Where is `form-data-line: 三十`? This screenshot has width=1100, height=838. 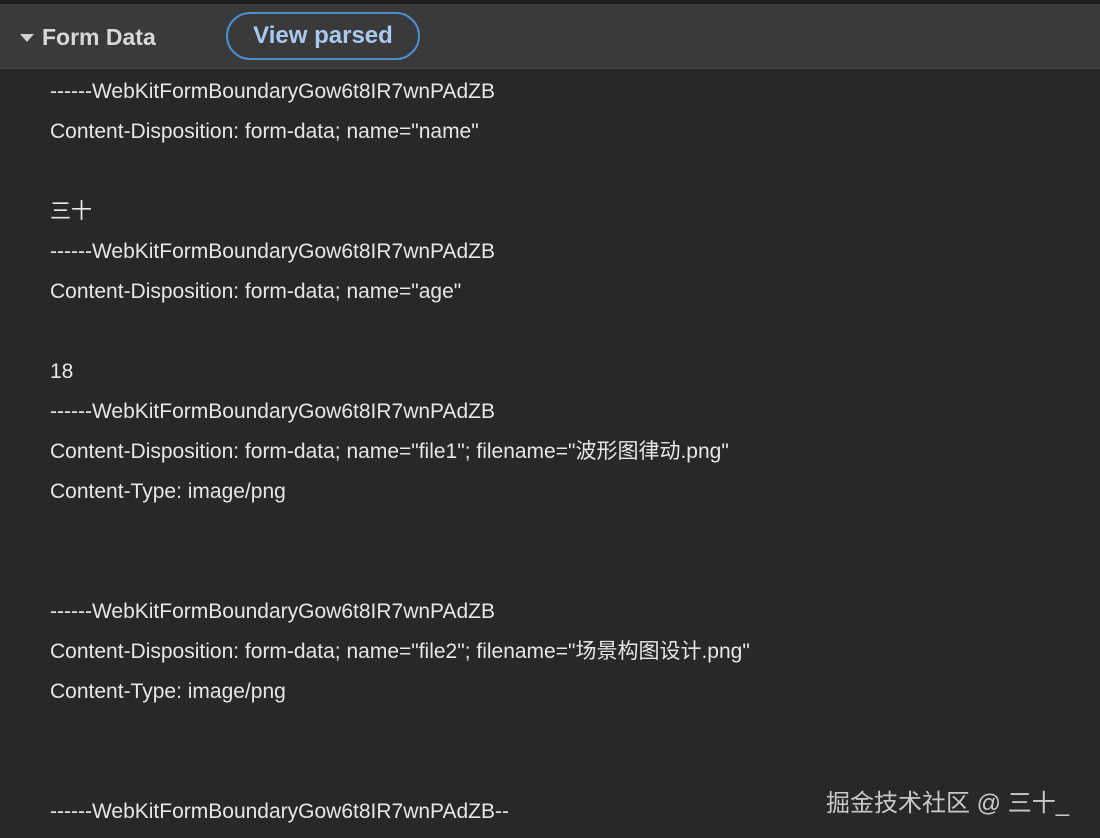 form-data-line: 三十 is located at coordinates (71, 211).